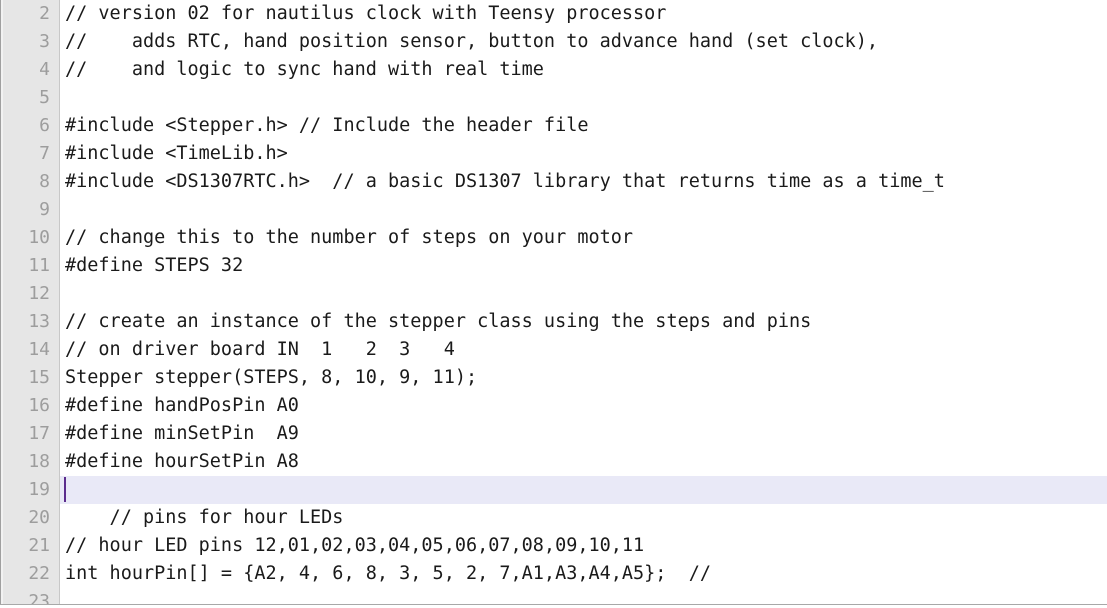 Image resolution: width=1107 pixels, height=608 pixels. I want to click on code-line: 15 Stepper stepper(STEPS, 8, 10, 9, 11);, so click(555, 378).